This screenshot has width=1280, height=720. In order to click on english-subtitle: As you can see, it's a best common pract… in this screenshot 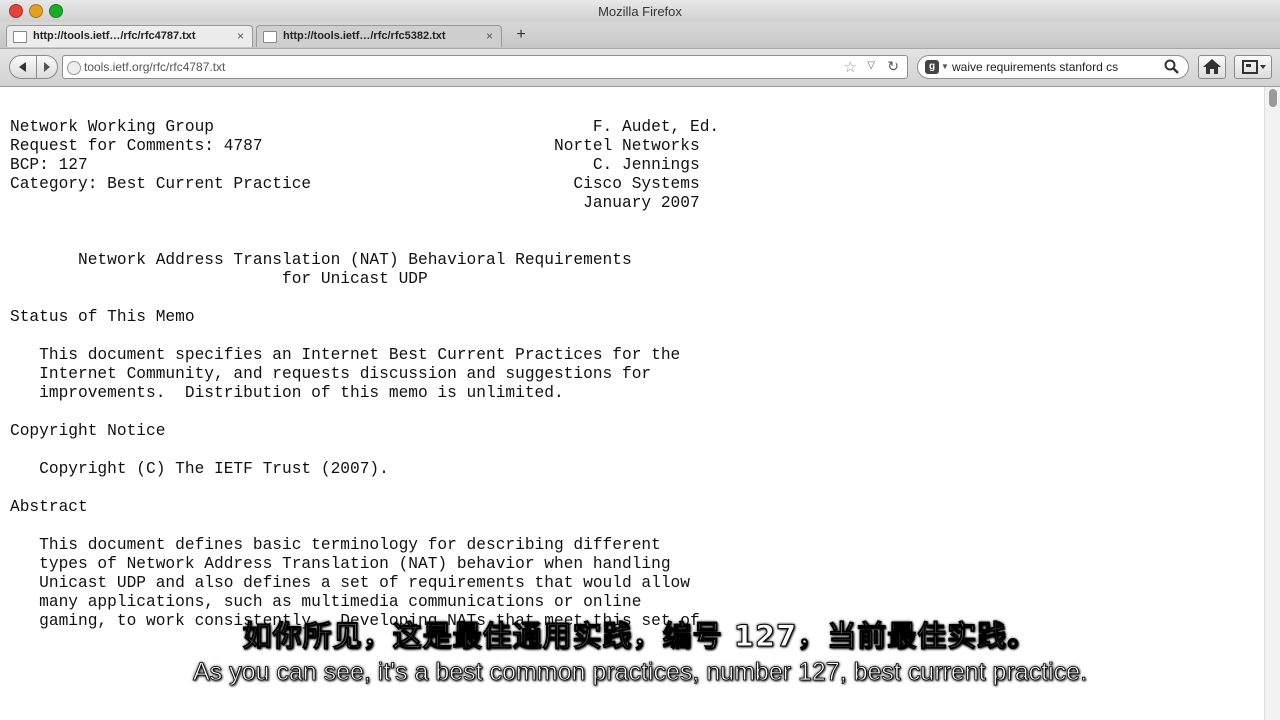, I will do `click(640, 672)`.